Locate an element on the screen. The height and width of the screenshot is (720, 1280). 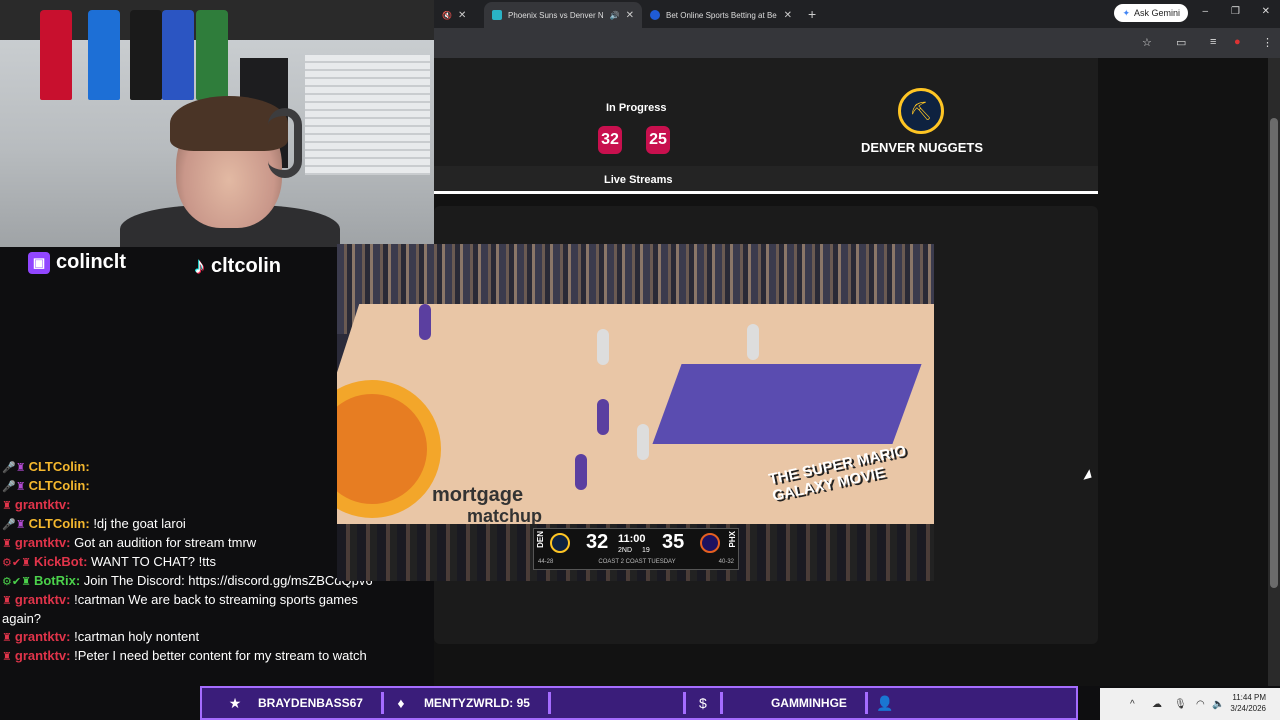
score-right: 25 is located at coordinates (658, 140).